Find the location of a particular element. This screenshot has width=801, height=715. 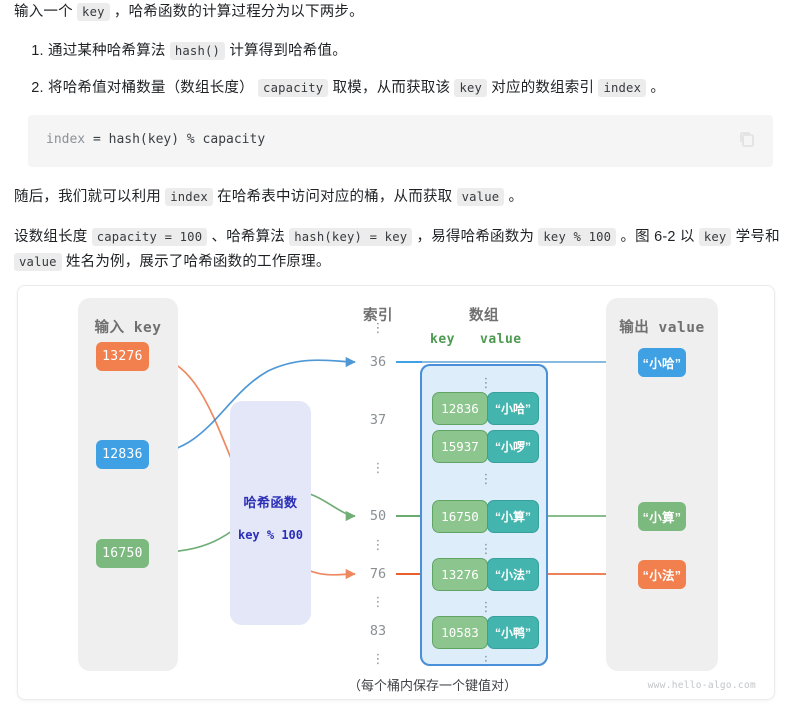

p3-post: 。图 6-2 以 is located at coordinates (657, 236).